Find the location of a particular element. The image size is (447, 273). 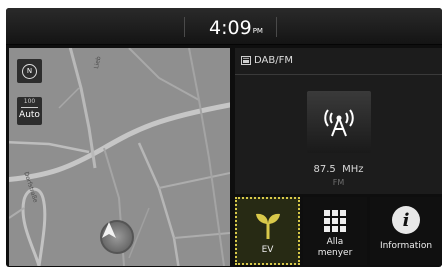

clock-time: 4:09 is located at coordinates (230, 28).